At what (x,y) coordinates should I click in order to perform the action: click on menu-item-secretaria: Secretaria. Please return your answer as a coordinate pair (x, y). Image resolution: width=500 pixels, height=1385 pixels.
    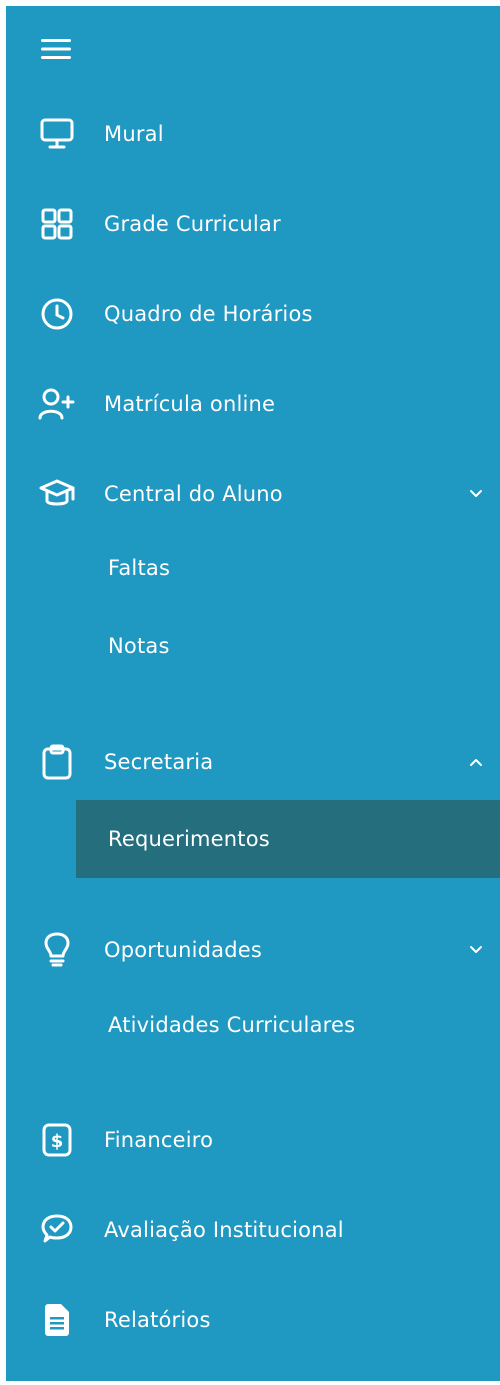
    Looking at the image, I should click on (253, 762).